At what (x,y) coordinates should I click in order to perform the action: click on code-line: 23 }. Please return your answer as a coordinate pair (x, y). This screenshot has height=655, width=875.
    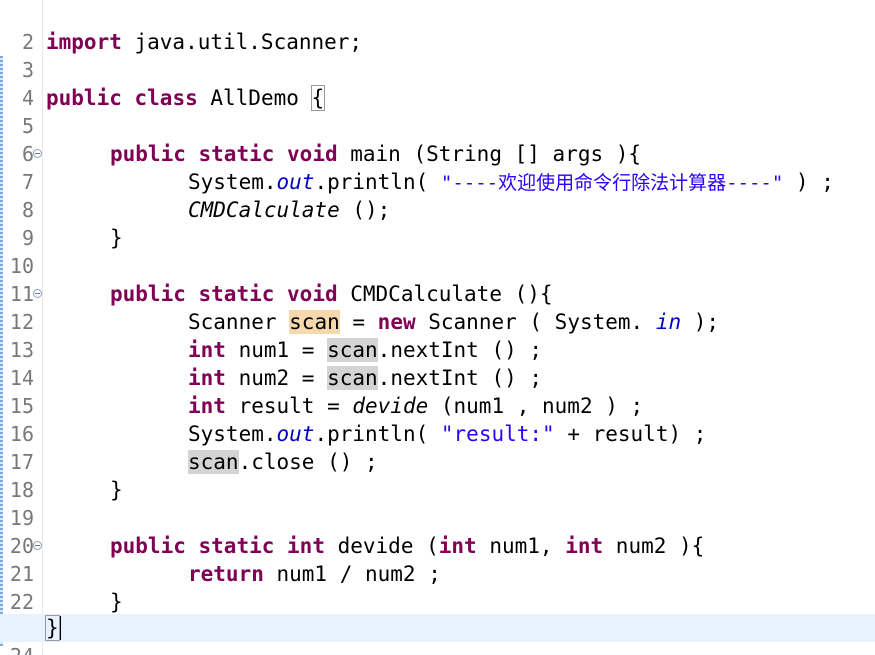
    Looking at the image, I should click on (437, 615).